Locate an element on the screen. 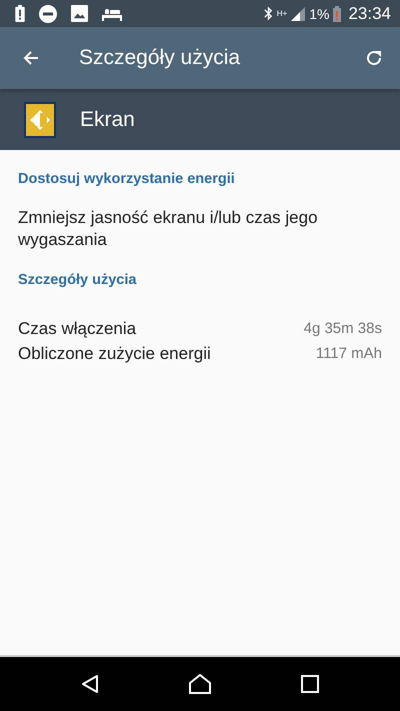  image-icon is located at coordinates (79, 13).